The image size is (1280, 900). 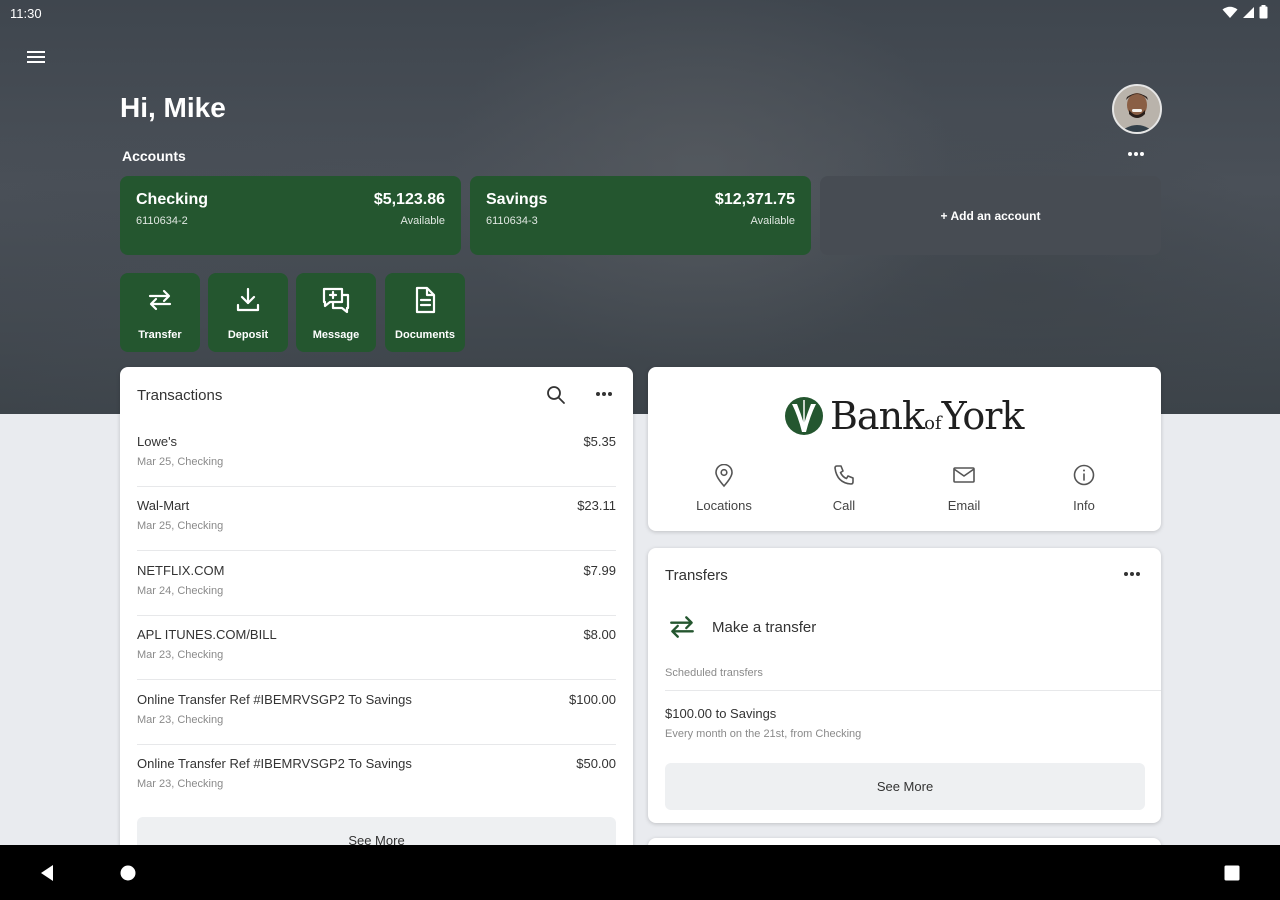 What do you see at coordinates (207, 634) in the screenshot?
I see `transaction-merchant: APL ITUNES.COM/BILL` at bounding box center [207, 634].